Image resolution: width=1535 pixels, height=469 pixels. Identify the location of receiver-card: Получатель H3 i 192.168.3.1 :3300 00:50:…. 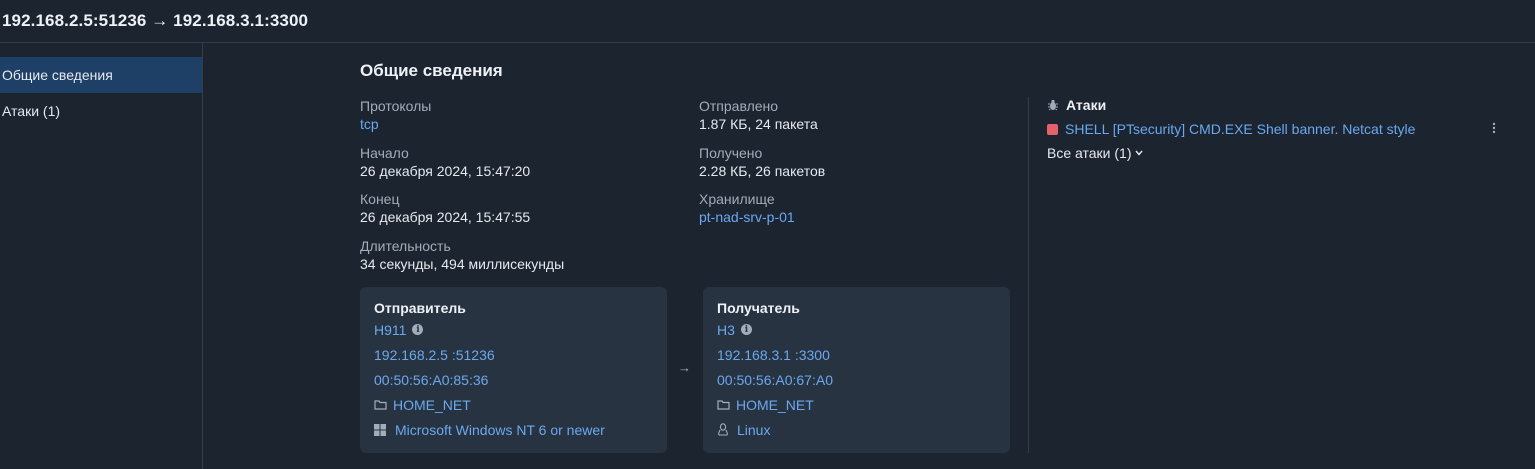
(856, 370).